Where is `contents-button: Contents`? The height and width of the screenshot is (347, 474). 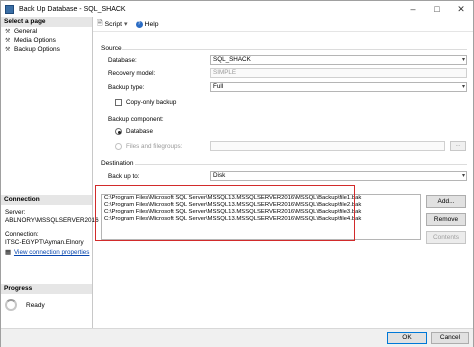
contents-button: Contents is located at coordinates (446, 237).